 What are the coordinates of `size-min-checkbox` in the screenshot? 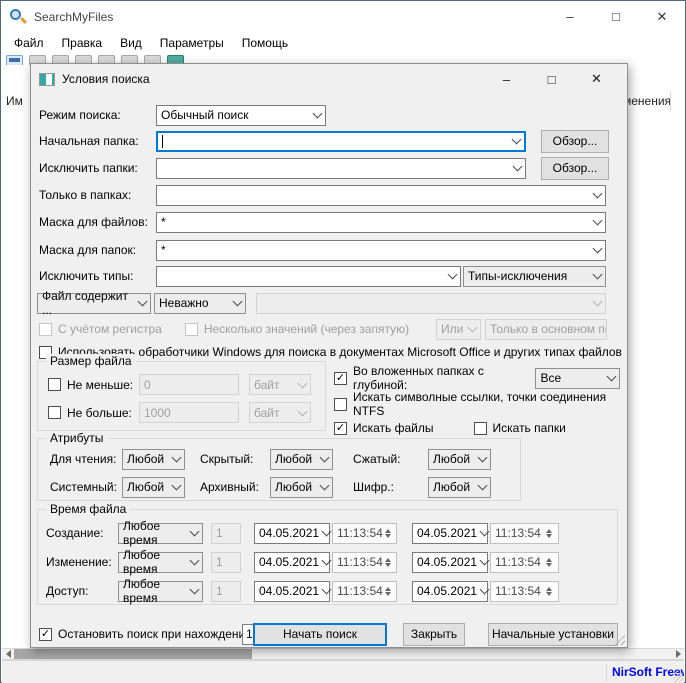 It's located at (54, 384).